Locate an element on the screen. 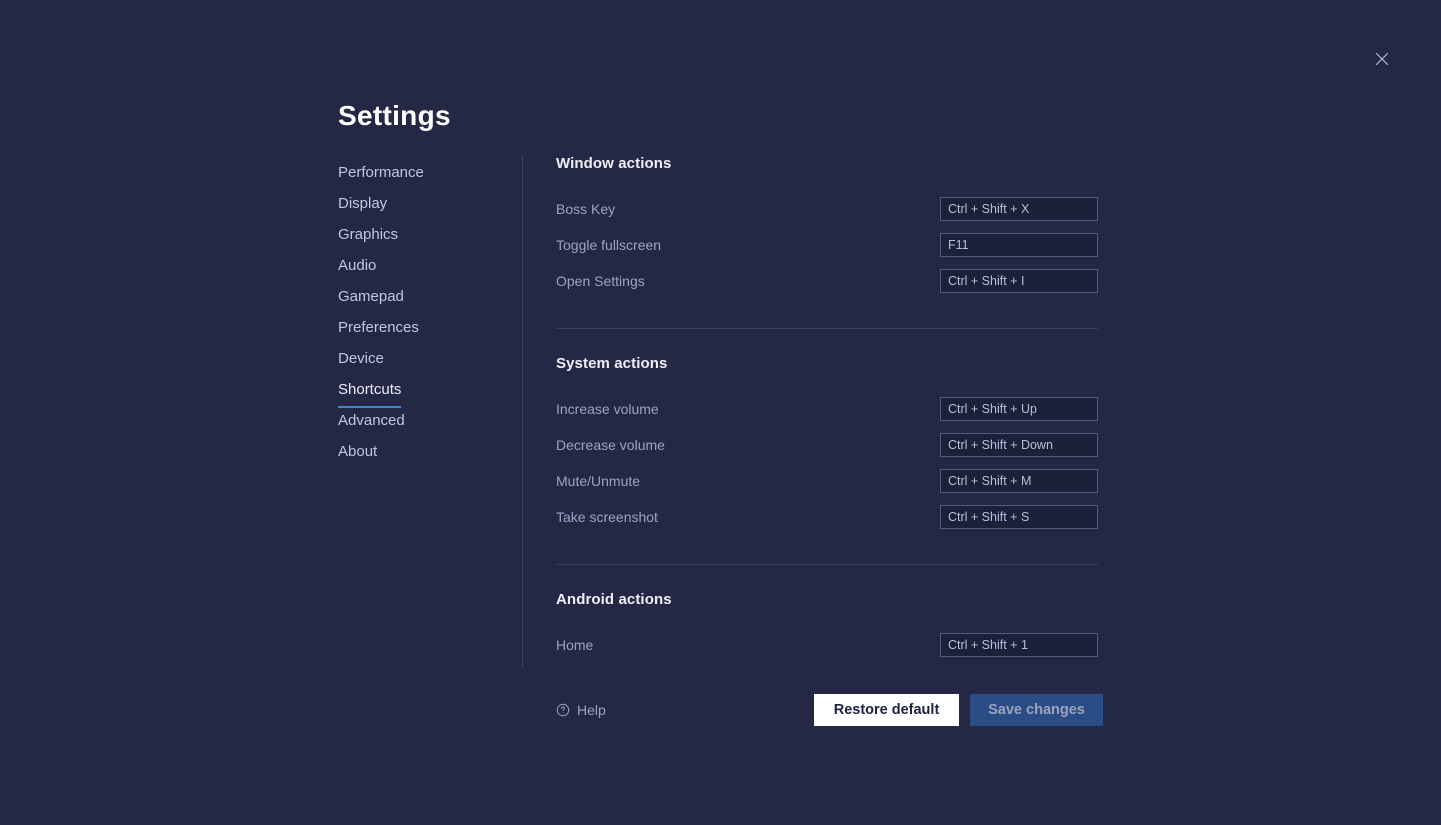  sidebar-item-preferences: Preferences is located at coordinates (378, 330).